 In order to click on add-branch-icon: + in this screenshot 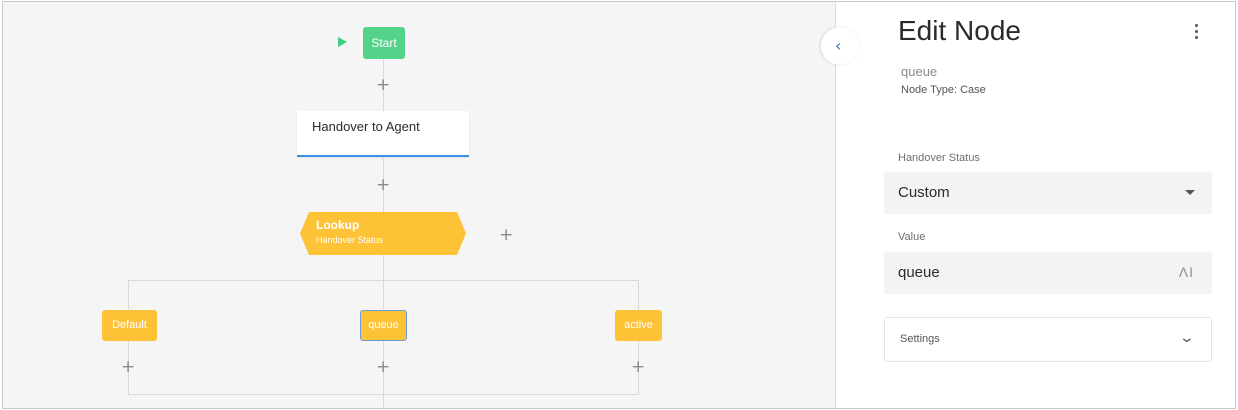, I will do `click(506, 235)`.